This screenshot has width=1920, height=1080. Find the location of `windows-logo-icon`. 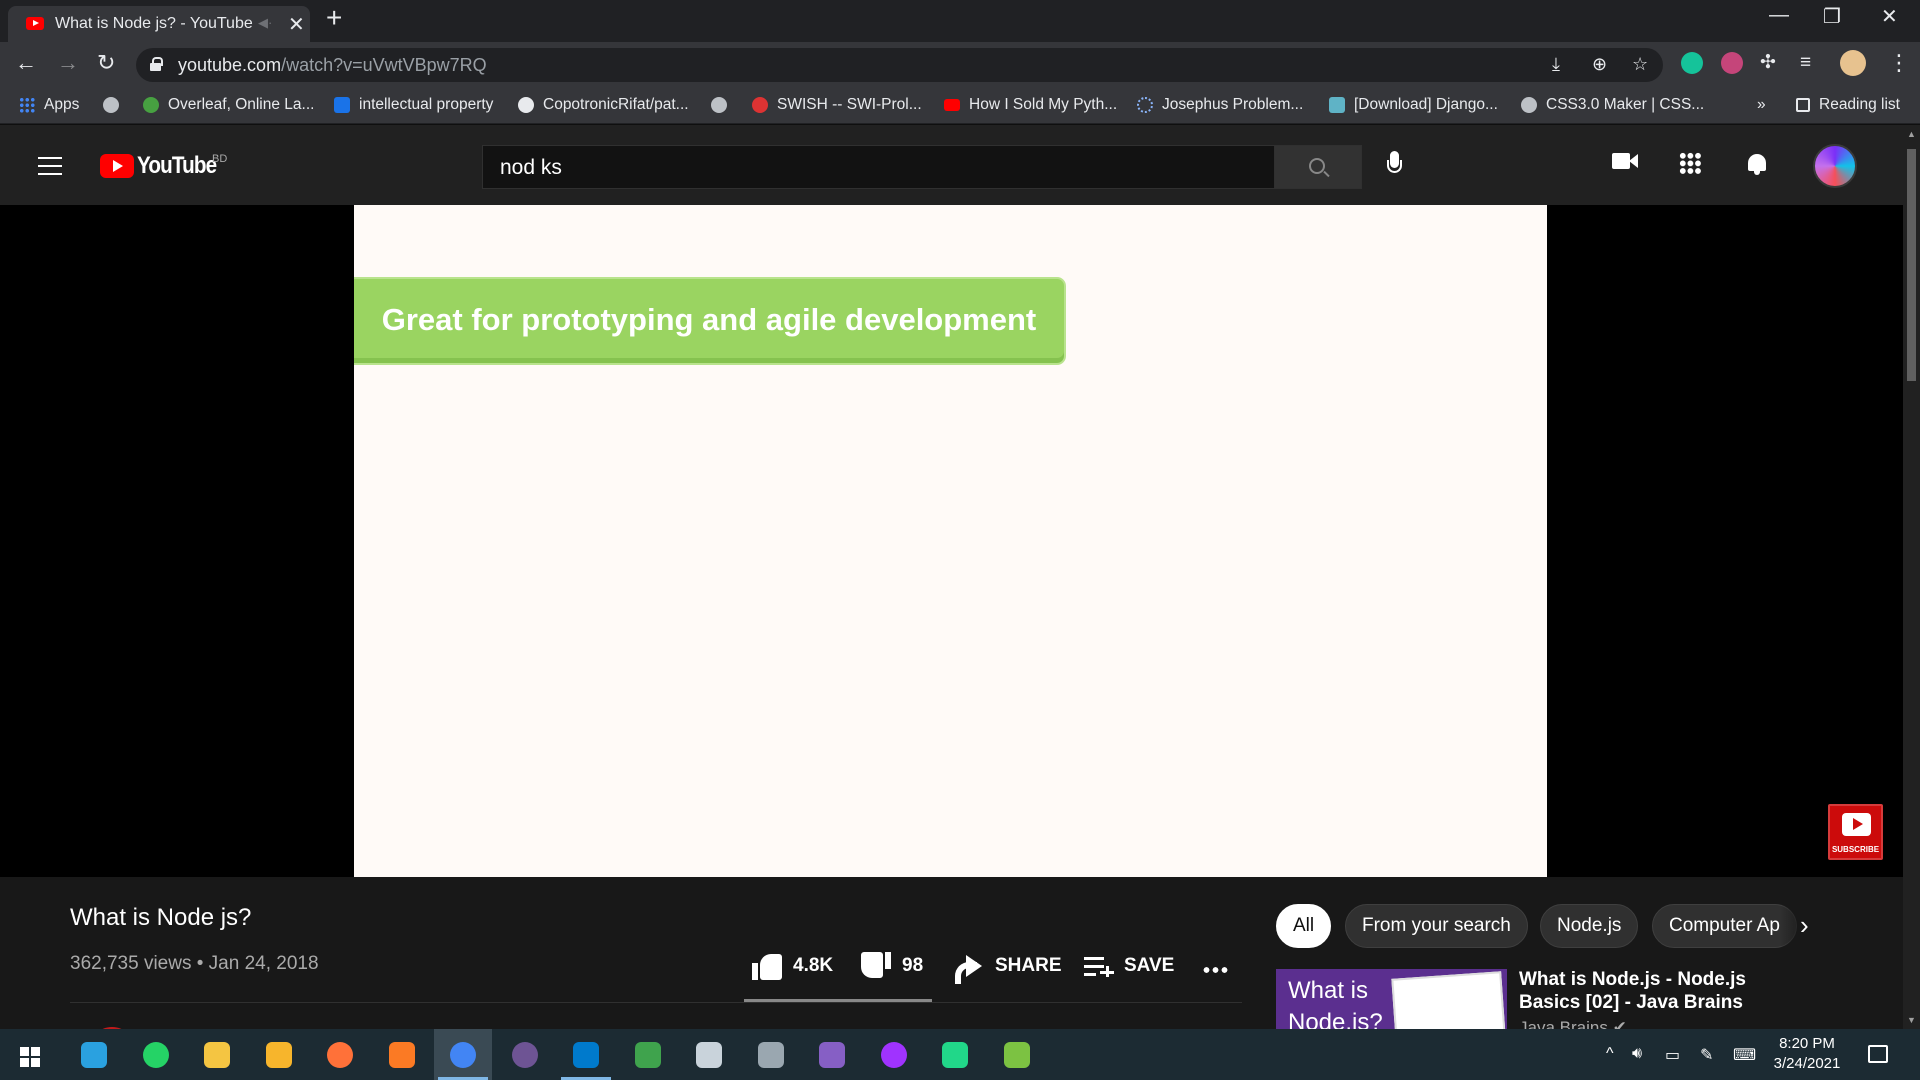

windows-logo-icon is located at coordinates (30, 1057).